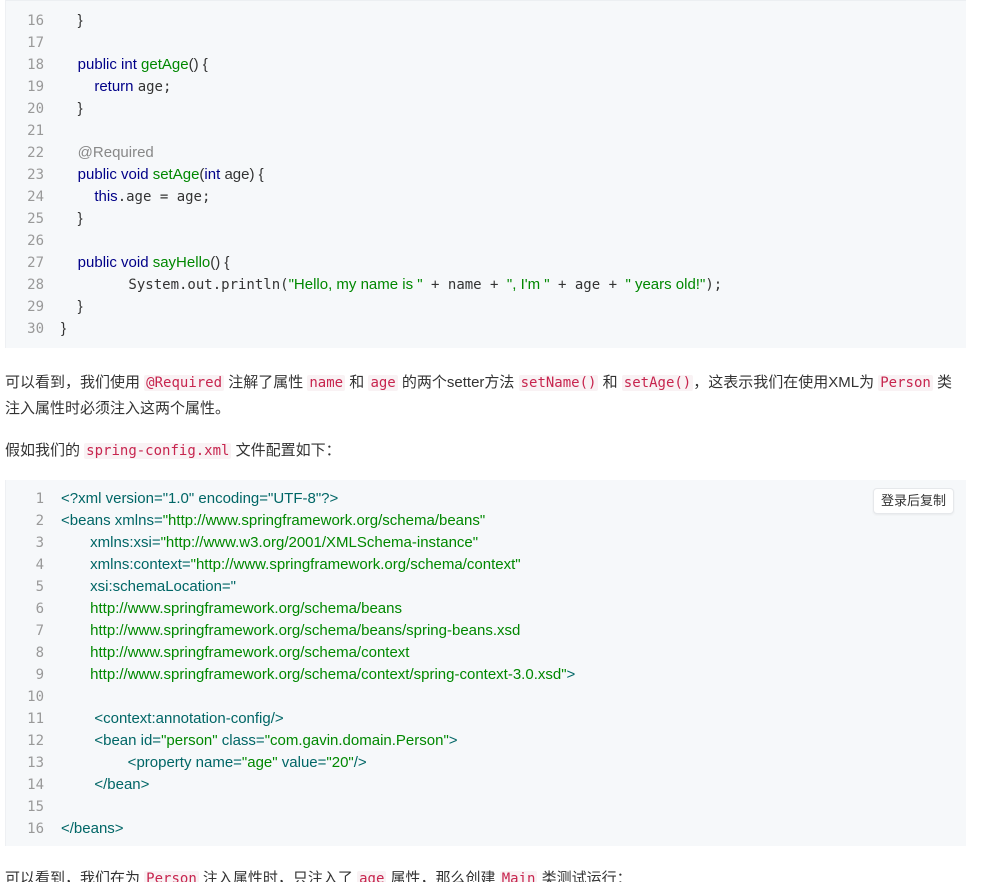 Image resolution: width=981 pixels, height=882 pixels. What do you see at coordinates (92, 829) in the screenshot?
I see `code-content: </beans>` at bounding box center [92, 829].